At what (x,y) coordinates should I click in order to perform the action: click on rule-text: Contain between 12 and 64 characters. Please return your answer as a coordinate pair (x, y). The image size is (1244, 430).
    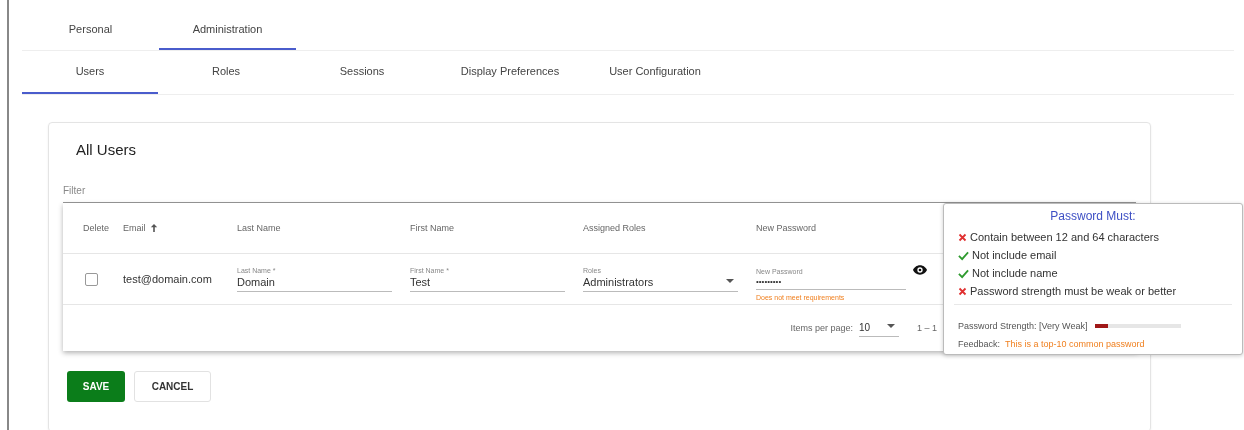
    Looking at the image, I should click on (1064, 237).